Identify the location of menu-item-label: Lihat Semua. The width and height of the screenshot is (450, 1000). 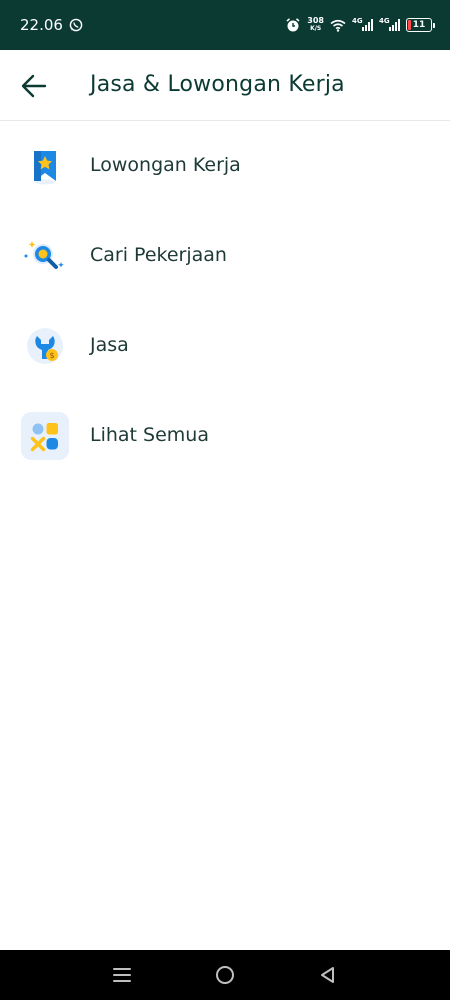
(149, 435).